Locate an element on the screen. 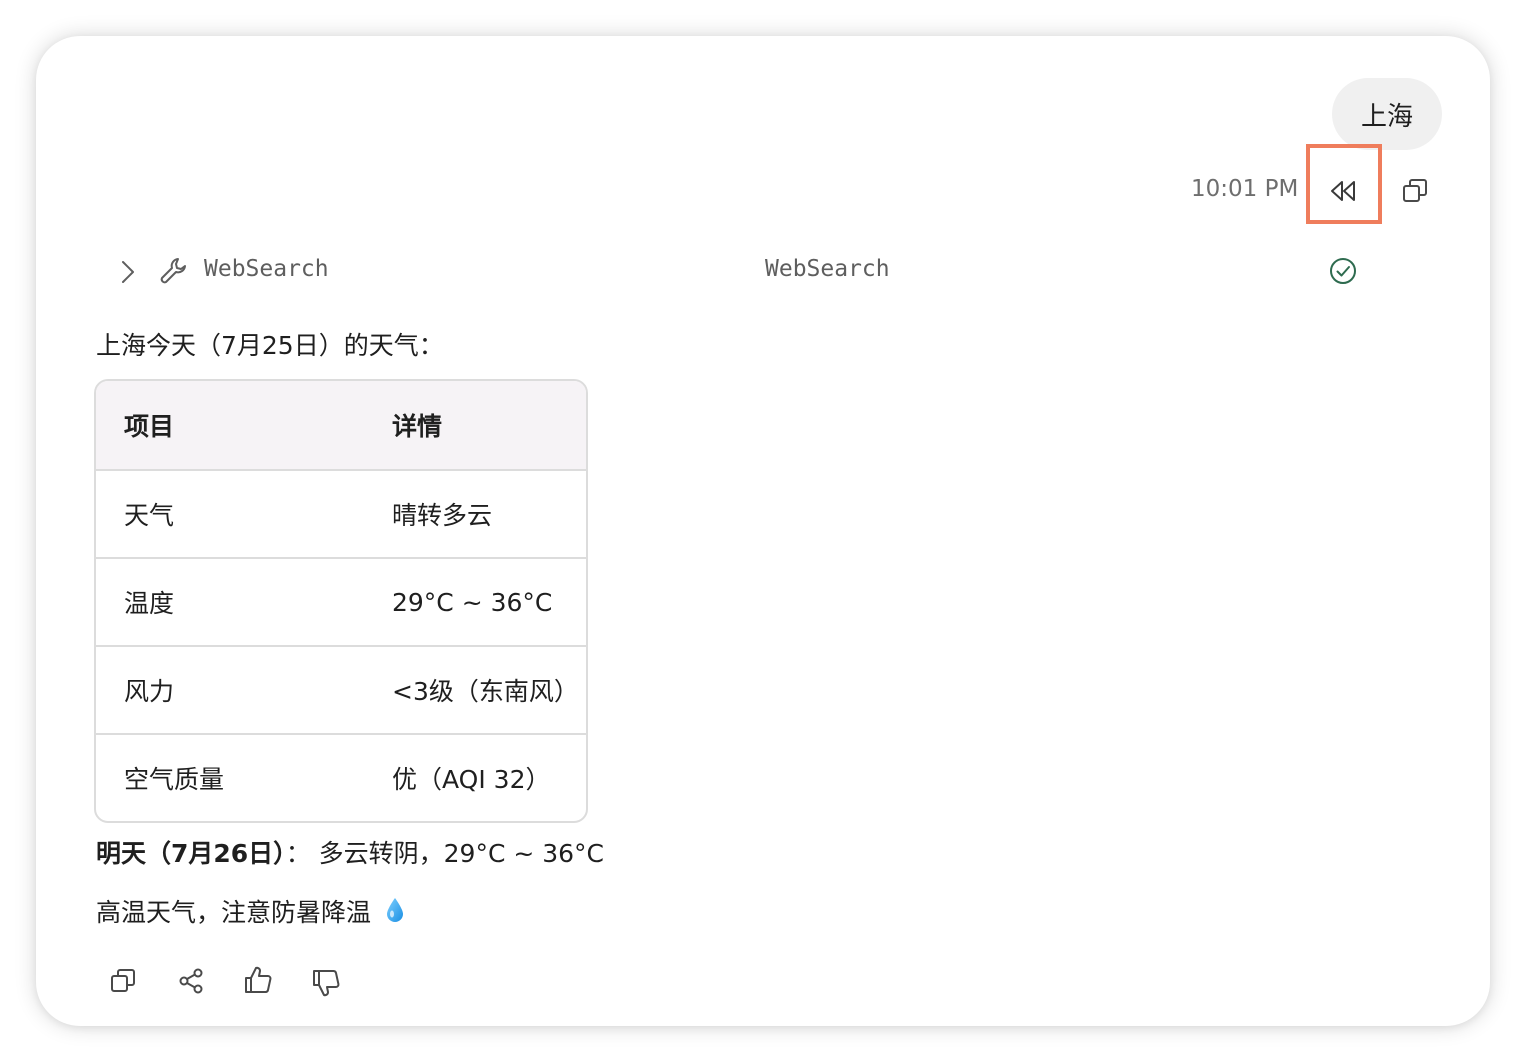  thumbs-up-icon is located at coordinates (258, 979).